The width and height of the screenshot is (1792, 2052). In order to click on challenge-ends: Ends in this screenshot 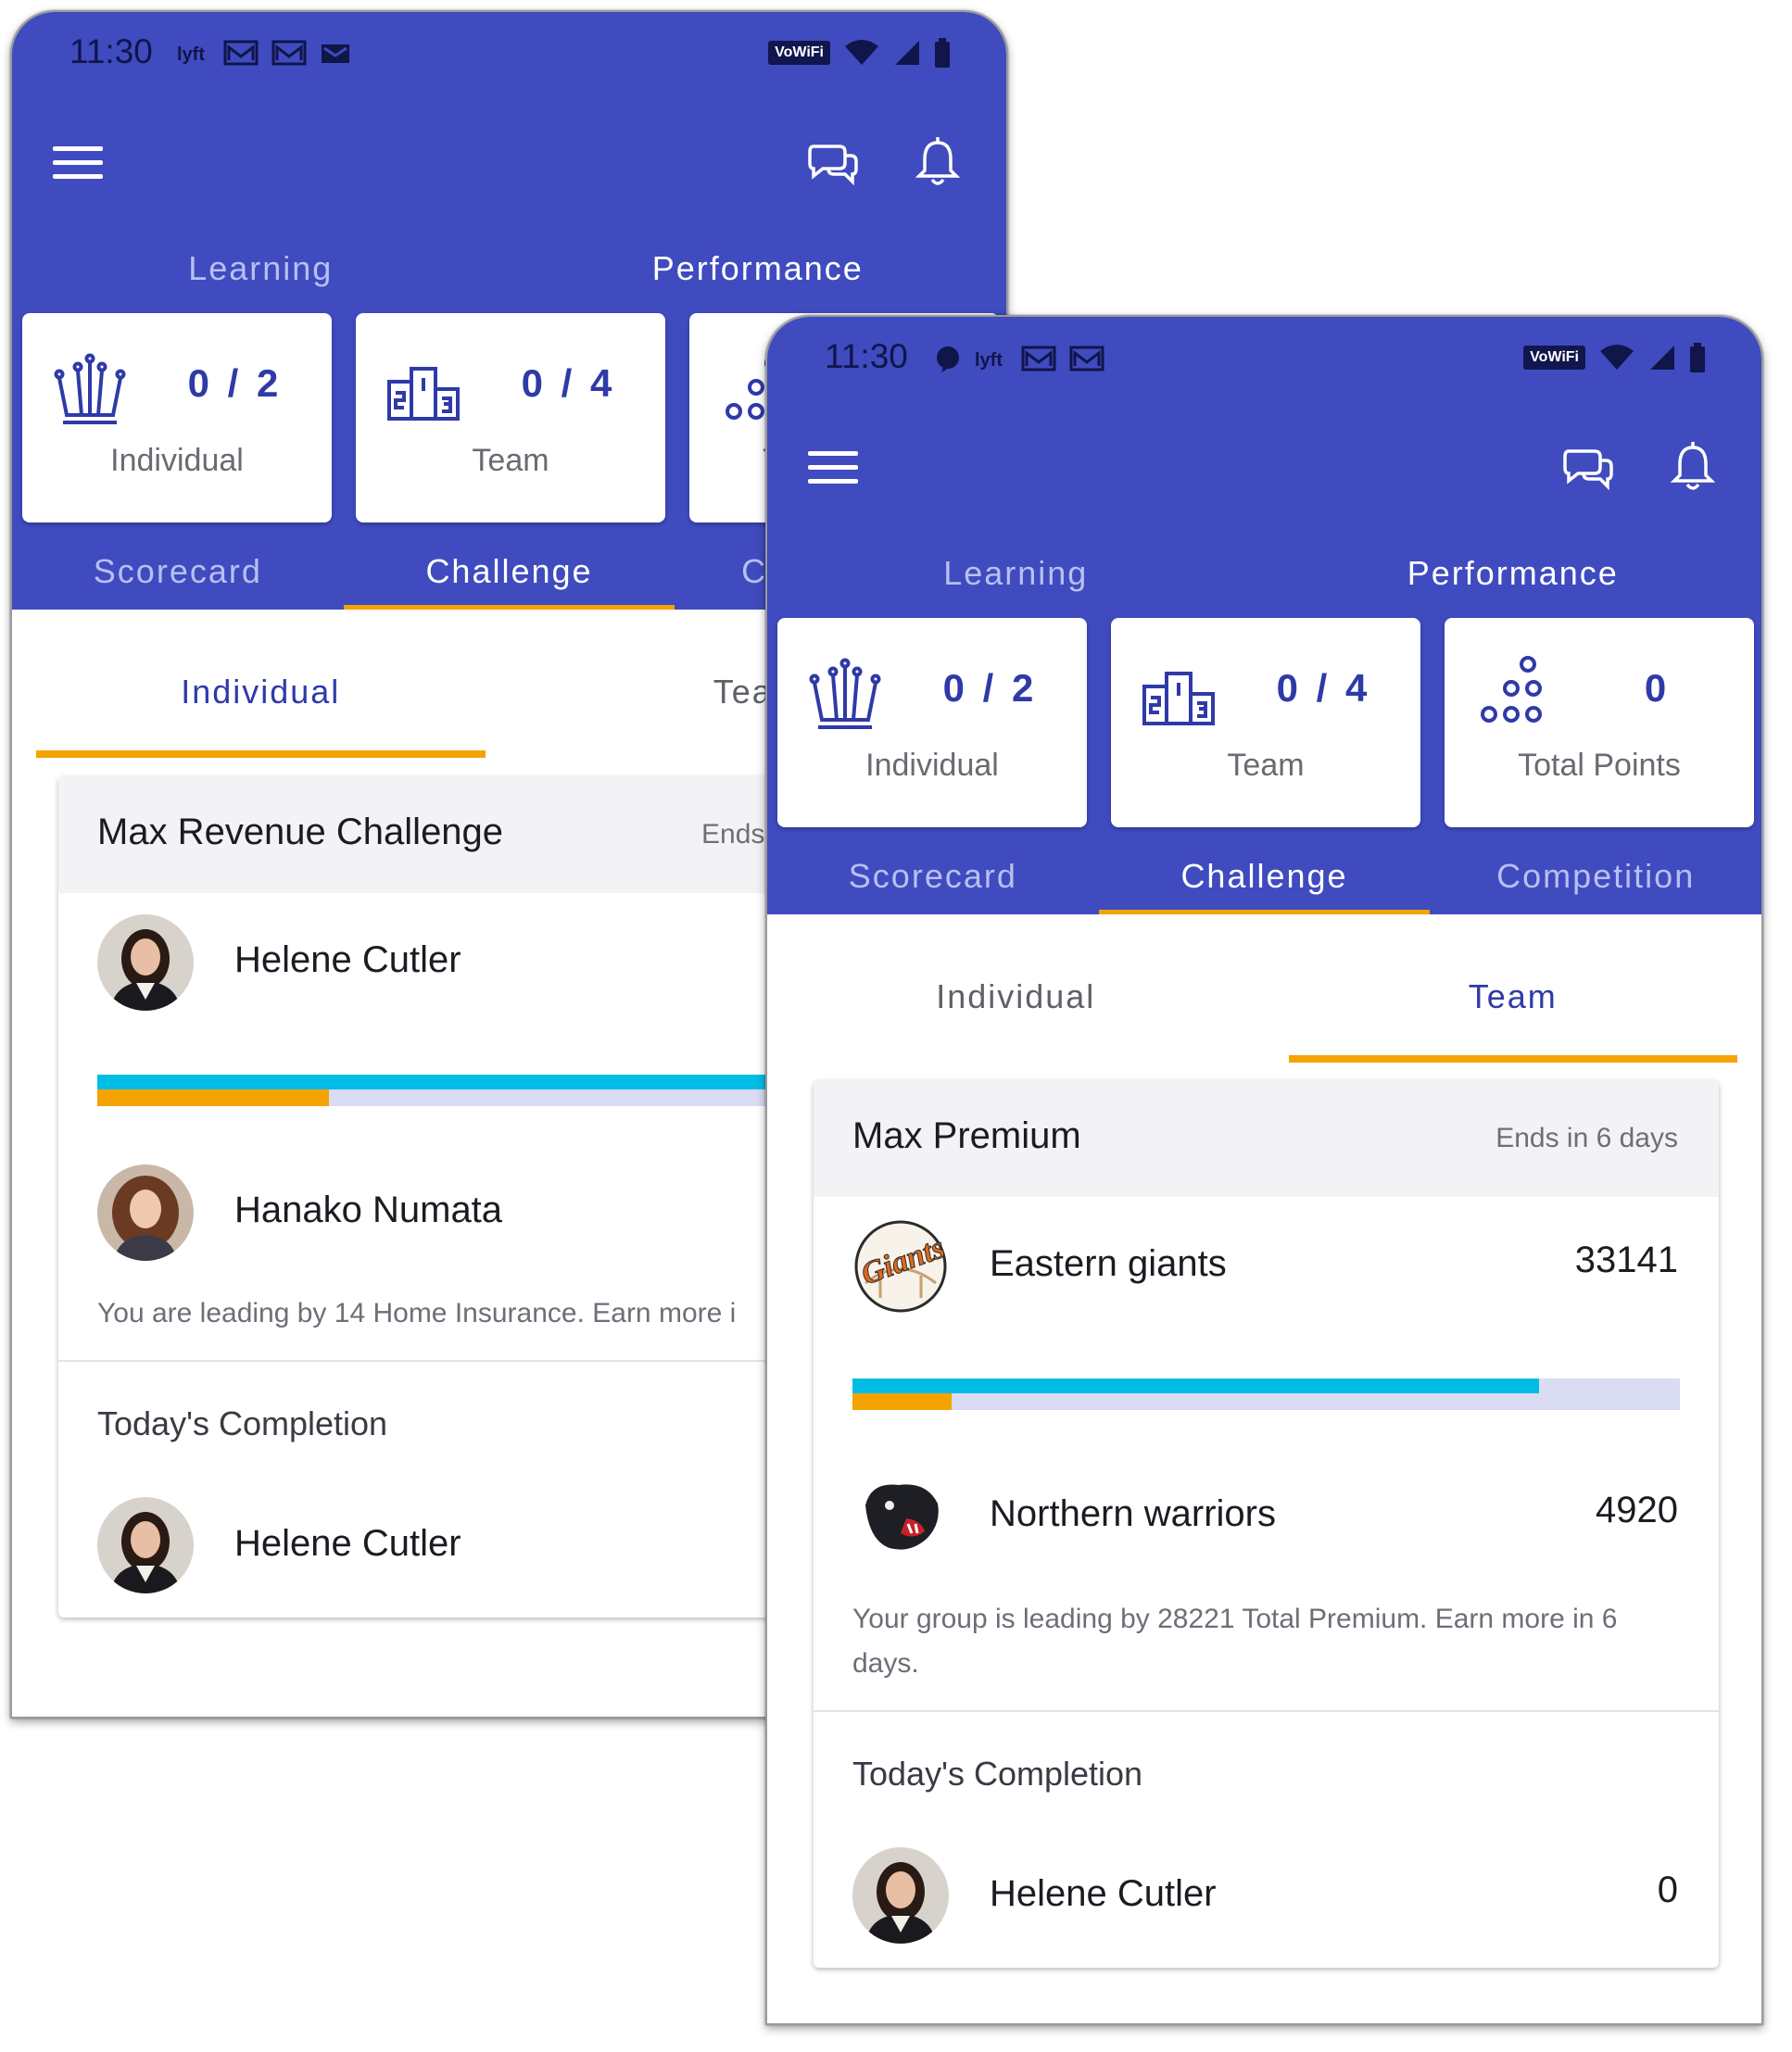, I will do `click(733, 835)`.